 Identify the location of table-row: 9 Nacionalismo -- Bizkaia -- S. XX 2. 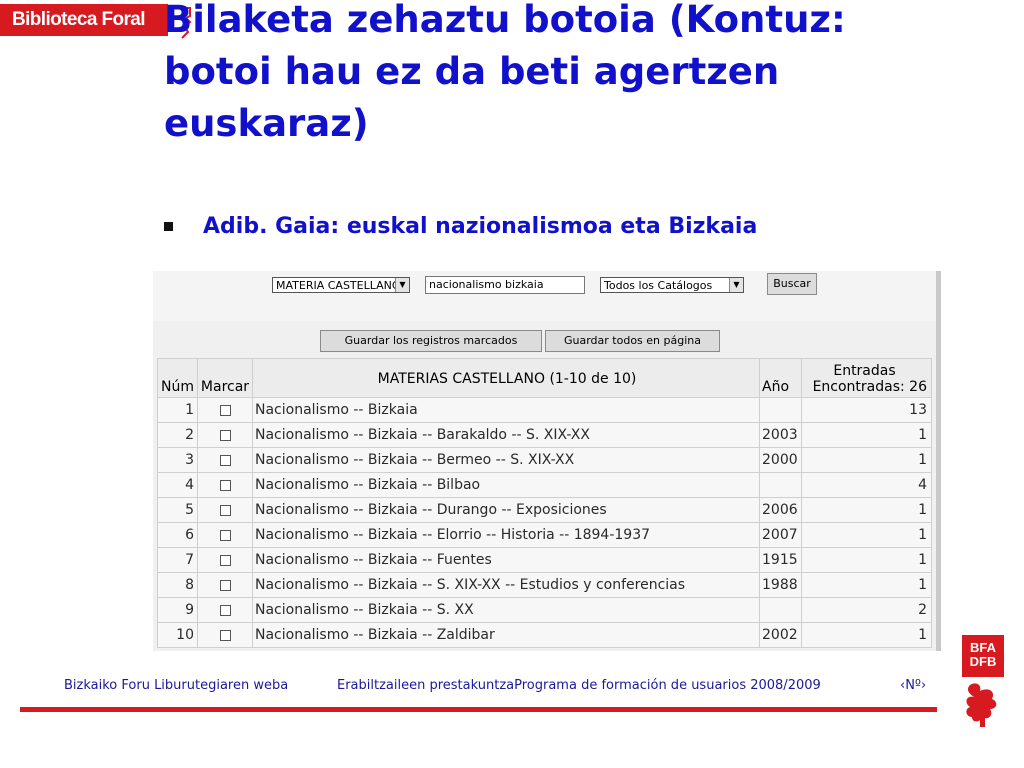
(544, 610).